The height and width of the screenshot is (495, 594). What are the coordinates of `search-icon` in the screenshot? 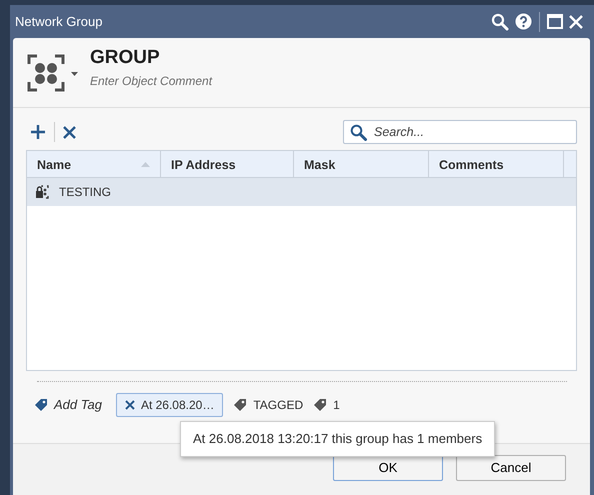 It's located at (358, 132).